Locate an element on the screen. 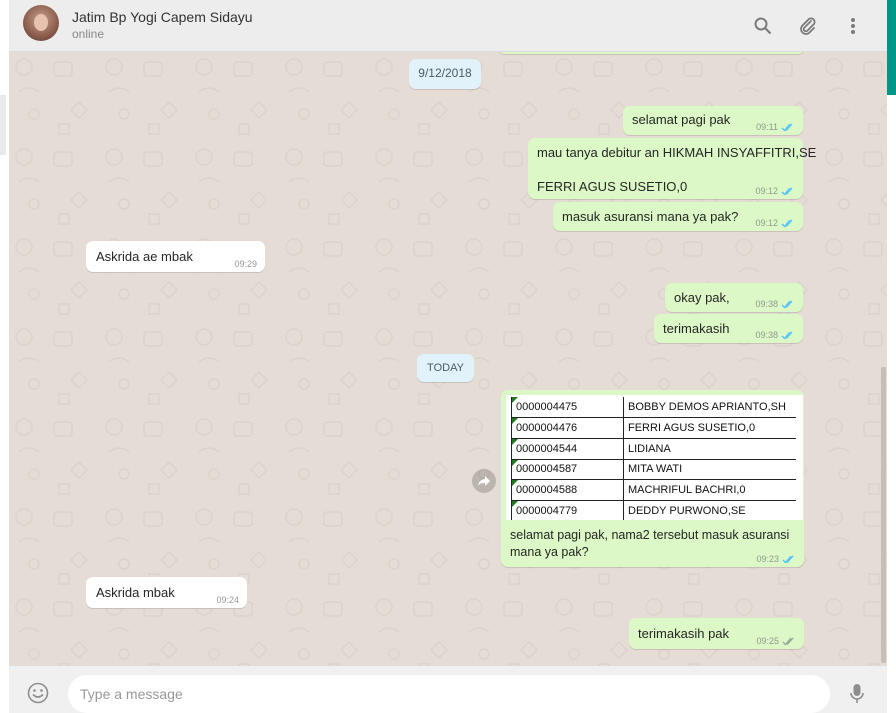 Image resolution: width=896 pixels, height=713 pixels. avatar is located at coordinates (41, 23).